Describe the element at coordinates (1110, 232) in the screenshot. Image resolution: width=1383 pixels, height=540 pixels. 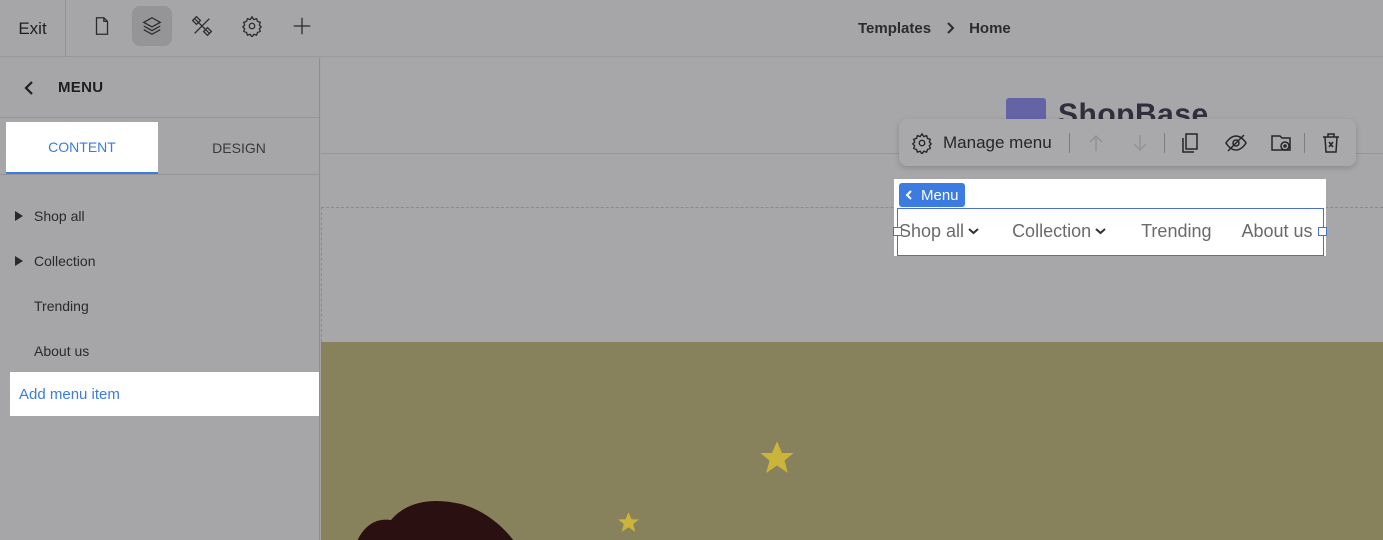
I see `menu-selection-frame` at that location.